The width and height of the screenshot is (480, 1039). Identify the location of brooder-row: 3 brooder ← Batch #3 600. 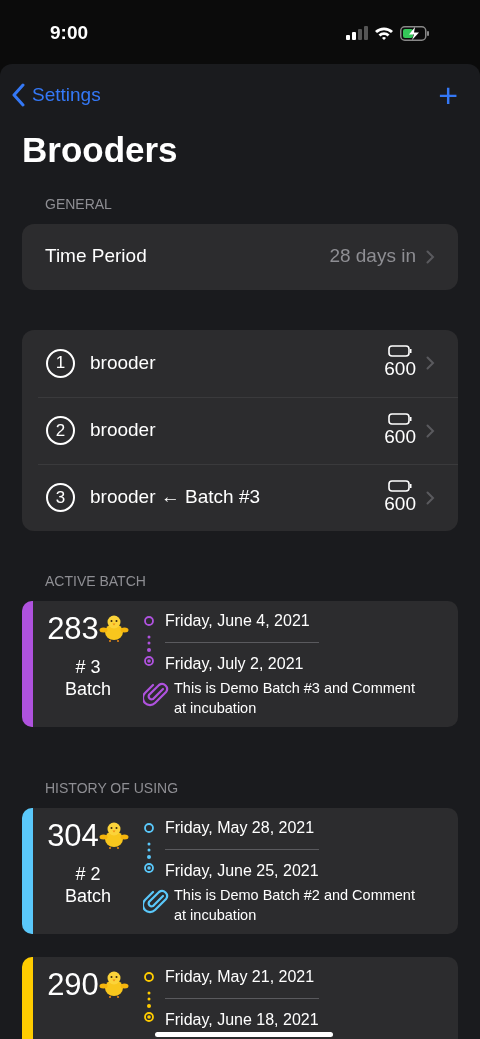
(248, 497).